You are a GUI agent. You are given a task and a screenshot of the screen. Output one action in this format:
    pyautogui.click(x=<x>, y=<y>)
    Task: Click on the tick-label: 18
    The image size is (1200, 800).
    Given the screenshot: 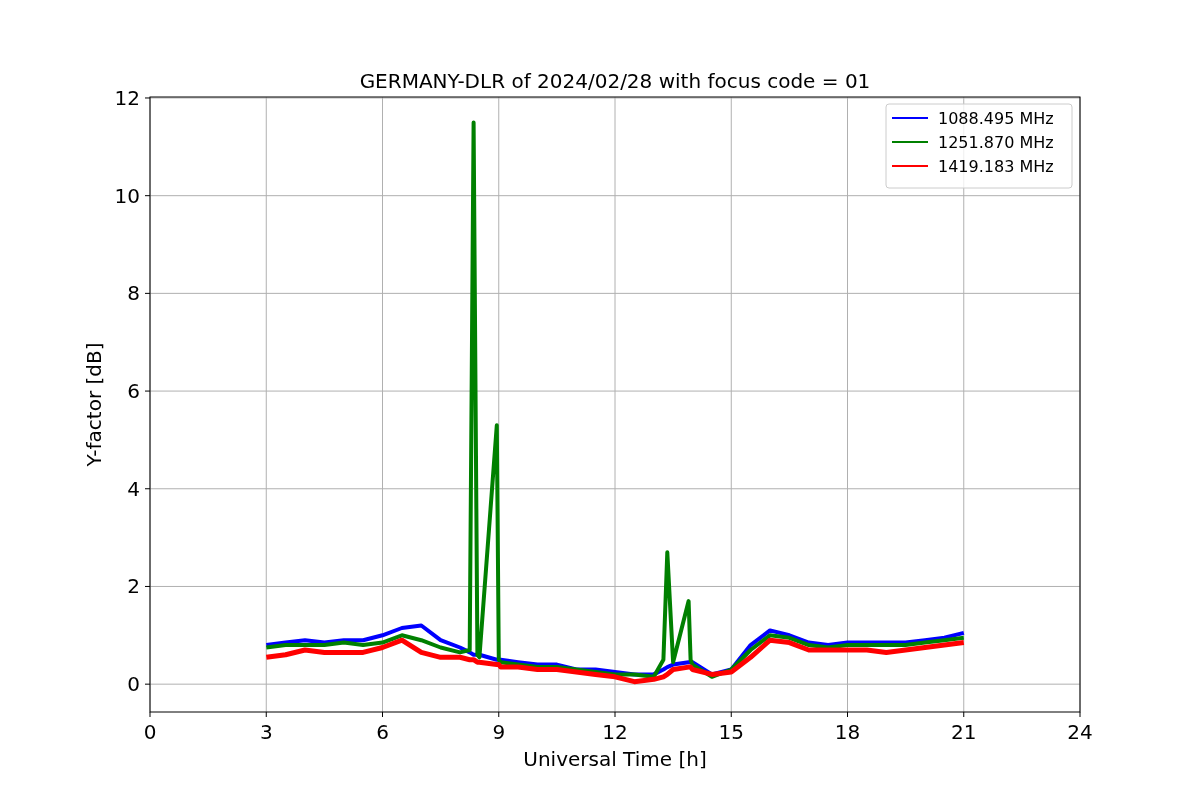 What is the action you would take?
    pyautogui.click(x=847, y=732)
    